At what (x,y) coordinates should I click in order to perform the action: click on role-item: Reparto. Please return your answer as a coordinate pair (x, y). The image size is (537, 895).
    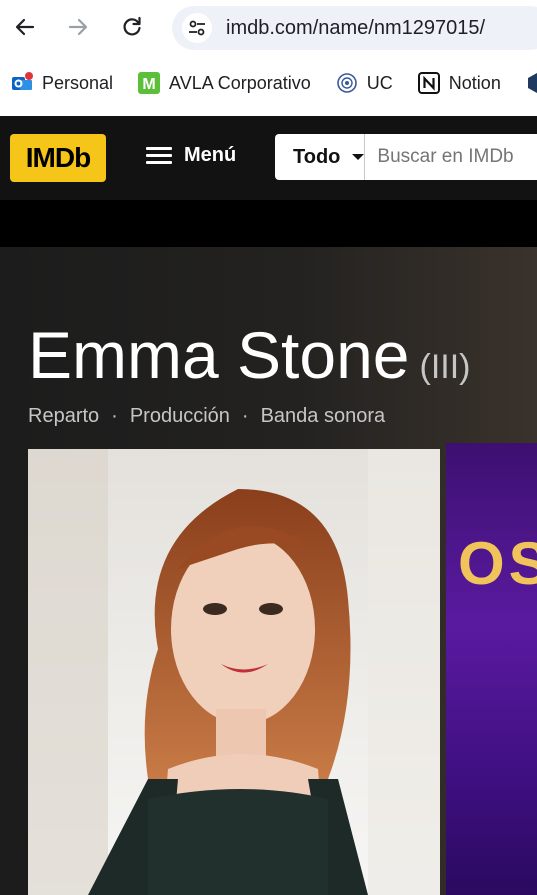
    Looking at the image, I should click on (64, 416).